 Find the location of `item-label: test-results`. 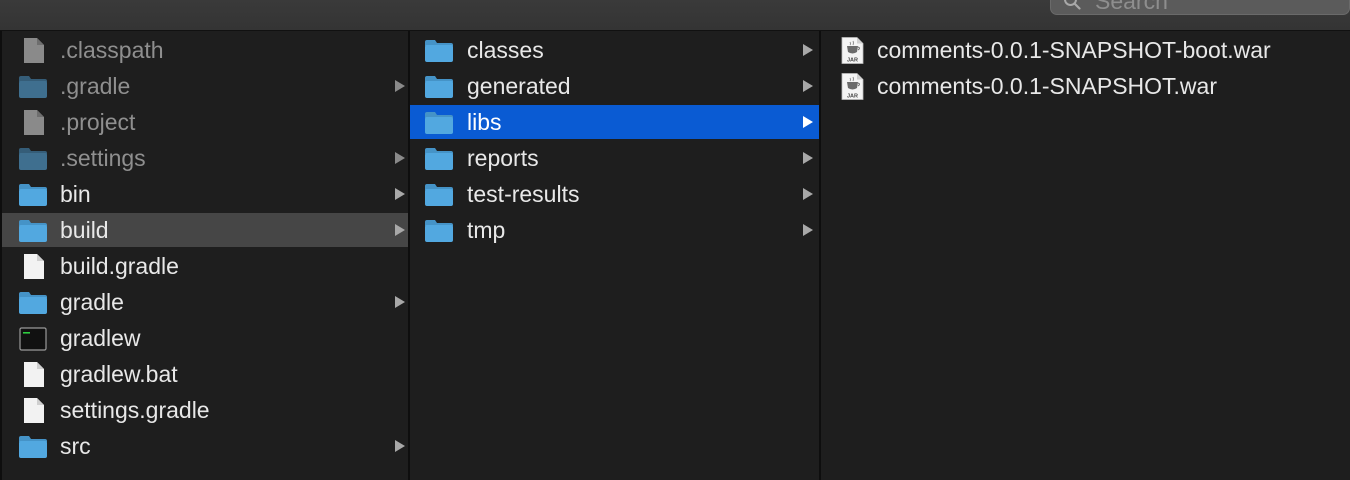

item-label: test-results is located at coordinates (523, 194).